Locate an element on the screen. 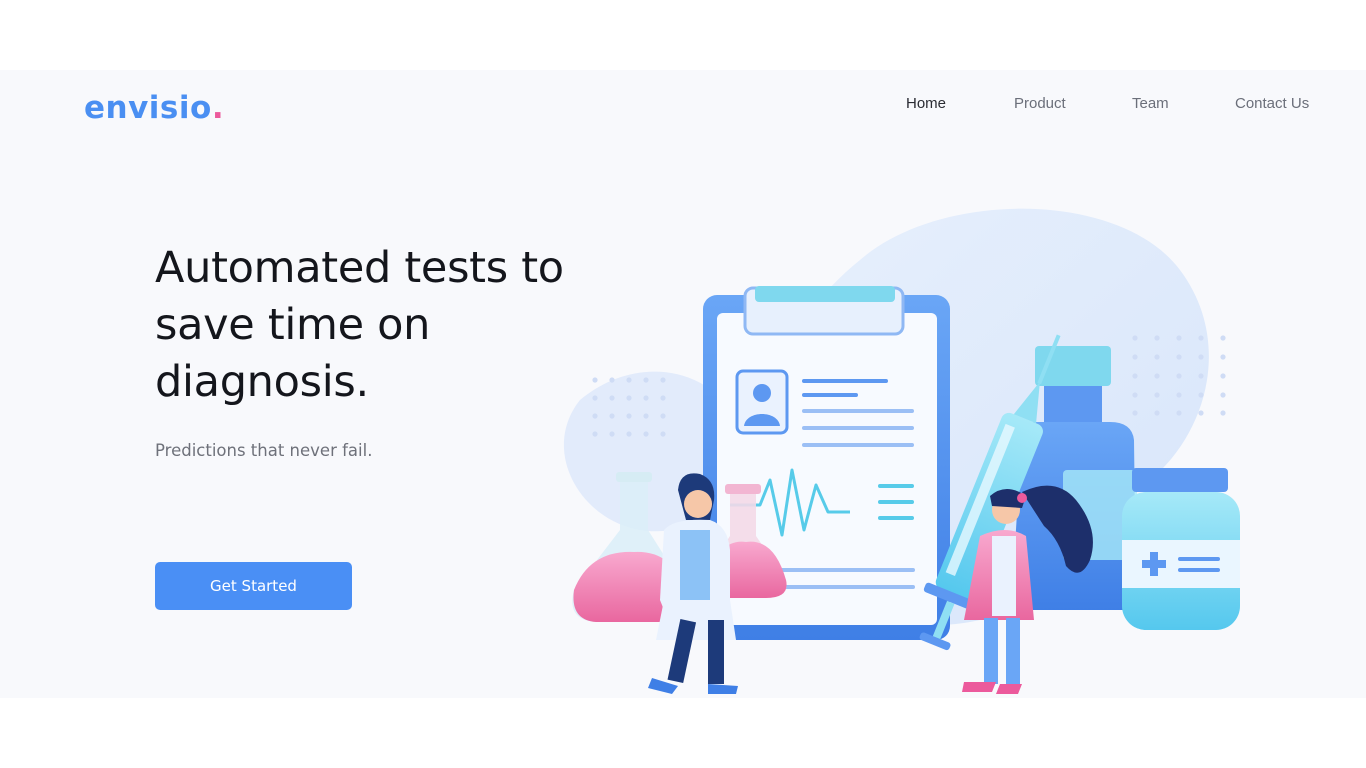 The height and width of the screenshot is (768, 1366). nav-item-team: Team is located at coordinates (1150, 104).